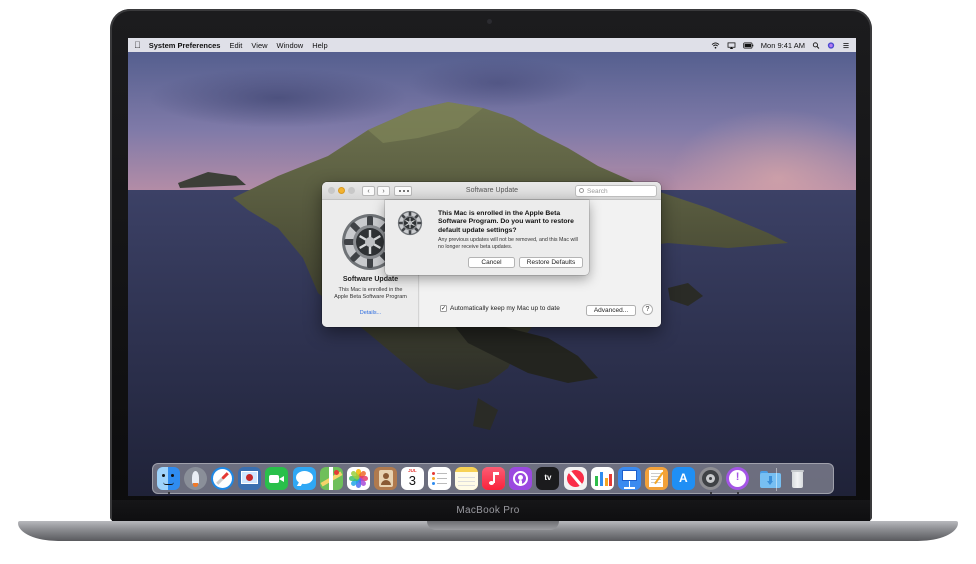  Describe the element at coordinates (331, 478) in the screenshot. I see `maps-icon` at that location.